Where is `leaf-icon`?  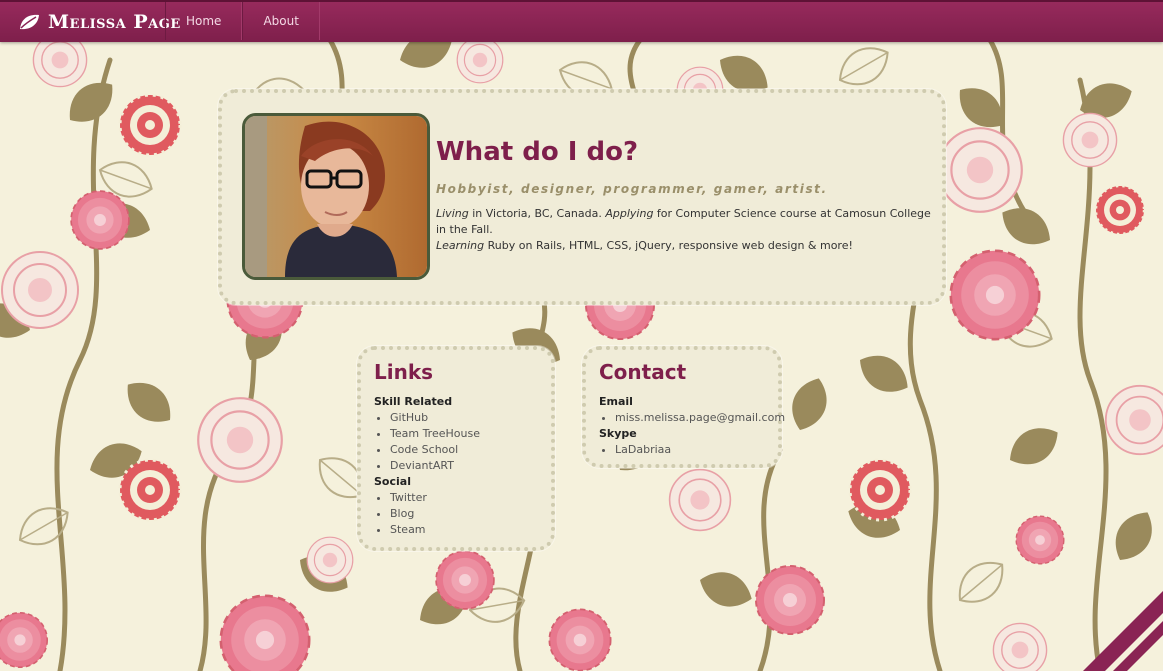 leaf-icon is located at coordinates (29, 22).